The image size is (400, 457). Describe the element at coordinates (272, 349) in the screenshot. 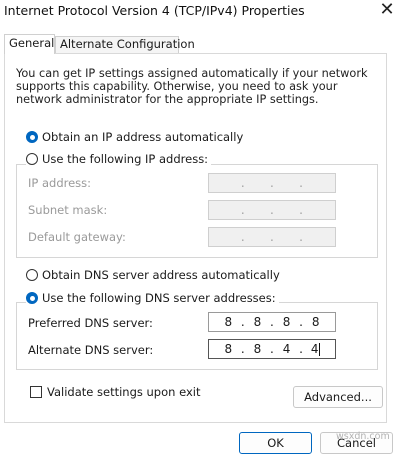

I see `alternate-dns-field: 8.8.4.4` at that location.